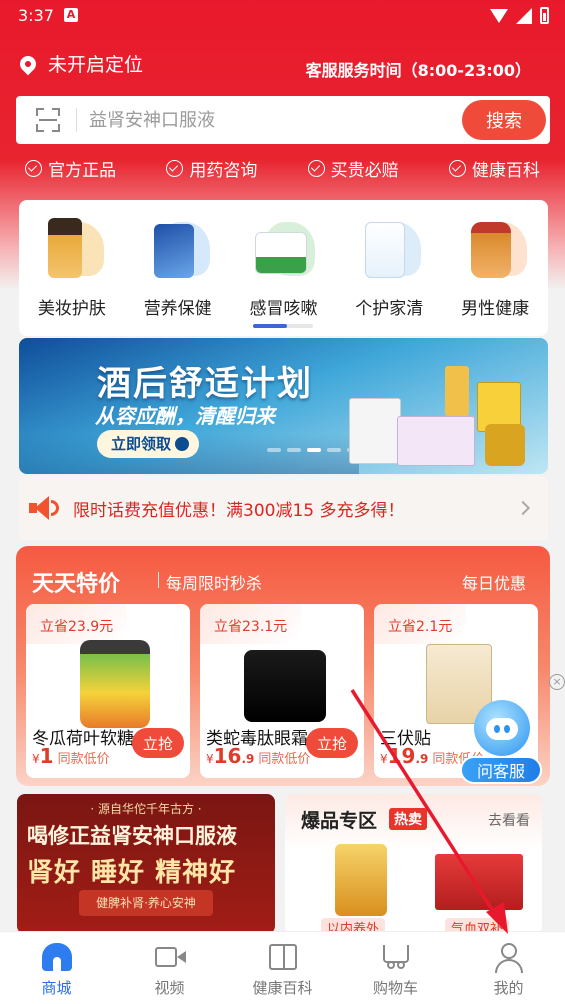 The width and height of the screenshot is (565, 1004). Describe the element at coordinates (251, 624) in the screenshot. I see `savings-badge: 立省23.1元` at that location.